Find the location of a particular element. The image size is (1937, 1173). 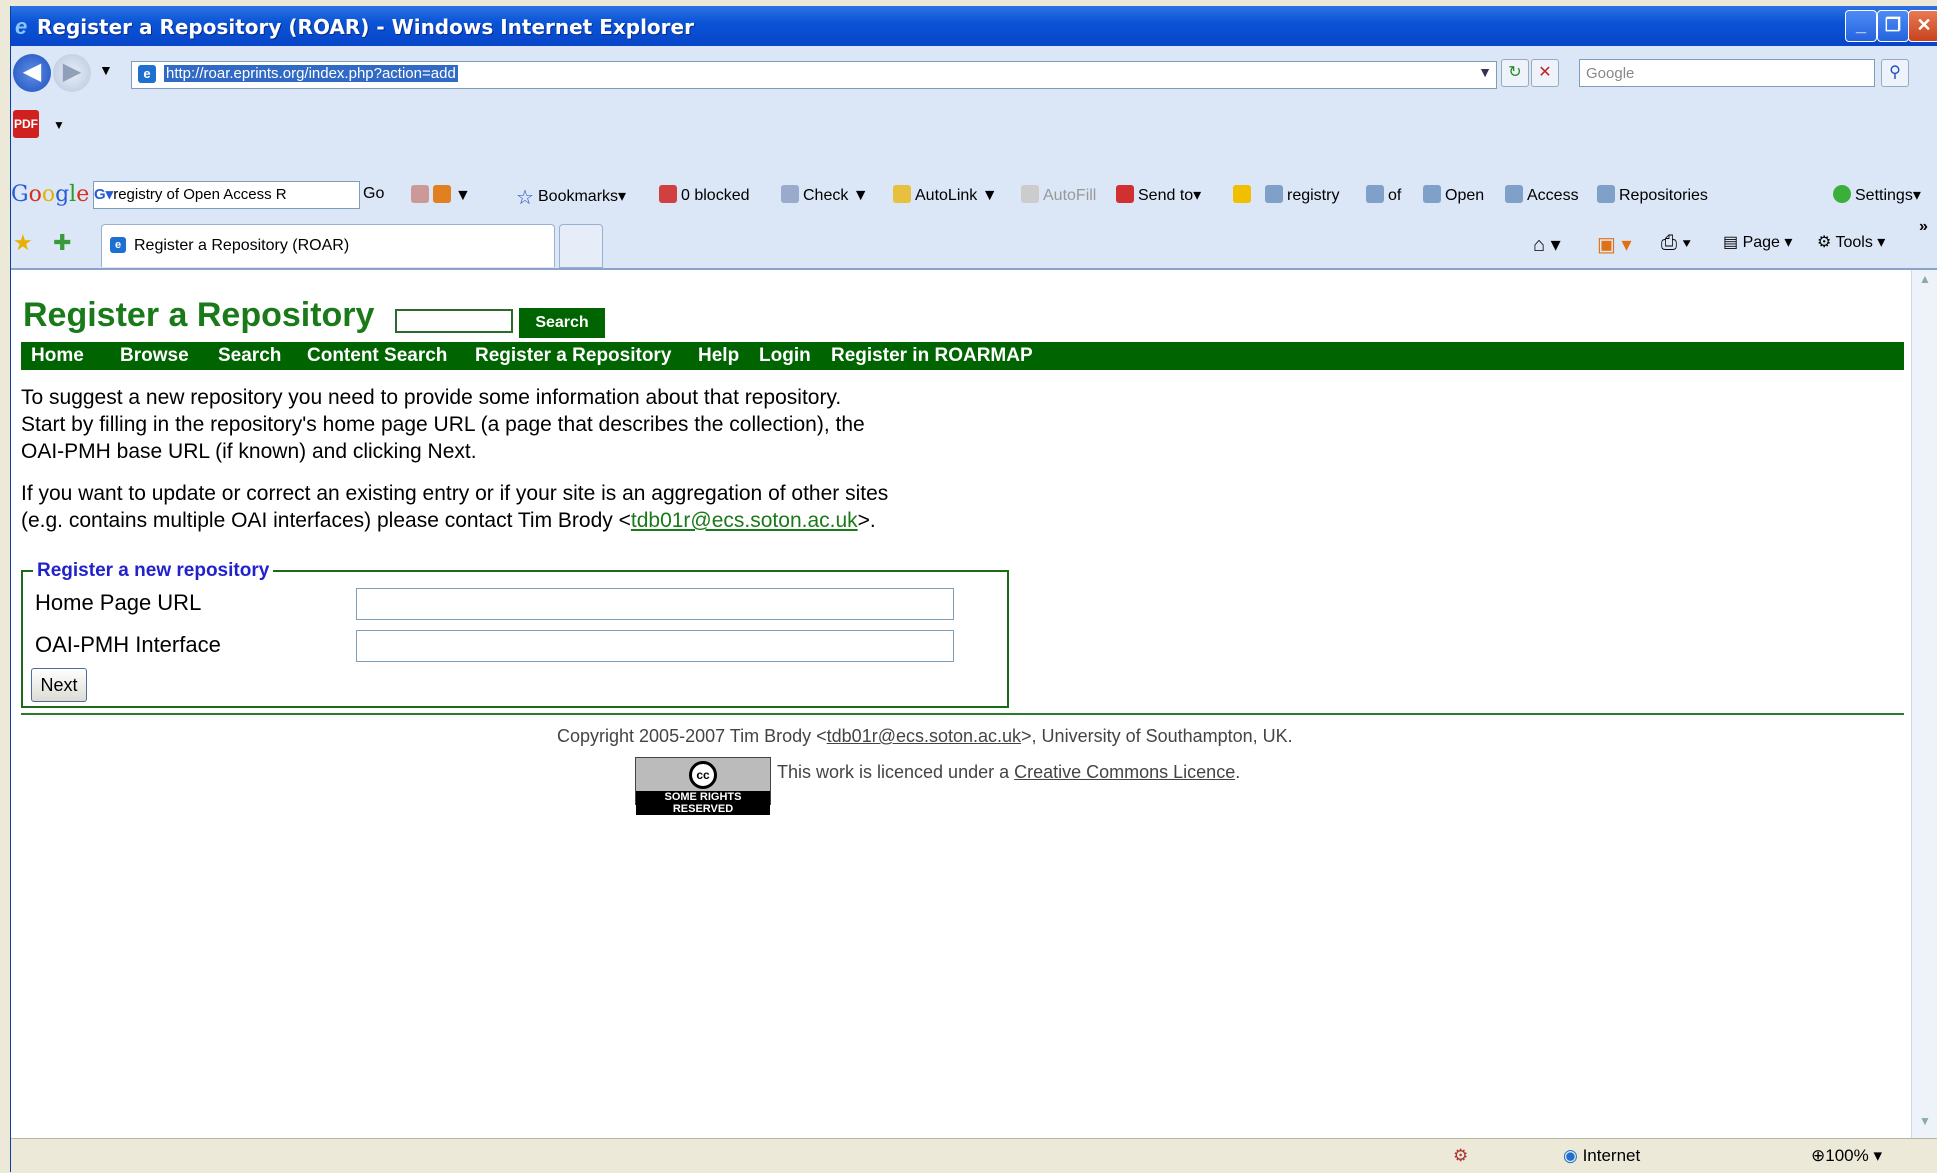

search-box: Google is located at coordinates (1727, 73).